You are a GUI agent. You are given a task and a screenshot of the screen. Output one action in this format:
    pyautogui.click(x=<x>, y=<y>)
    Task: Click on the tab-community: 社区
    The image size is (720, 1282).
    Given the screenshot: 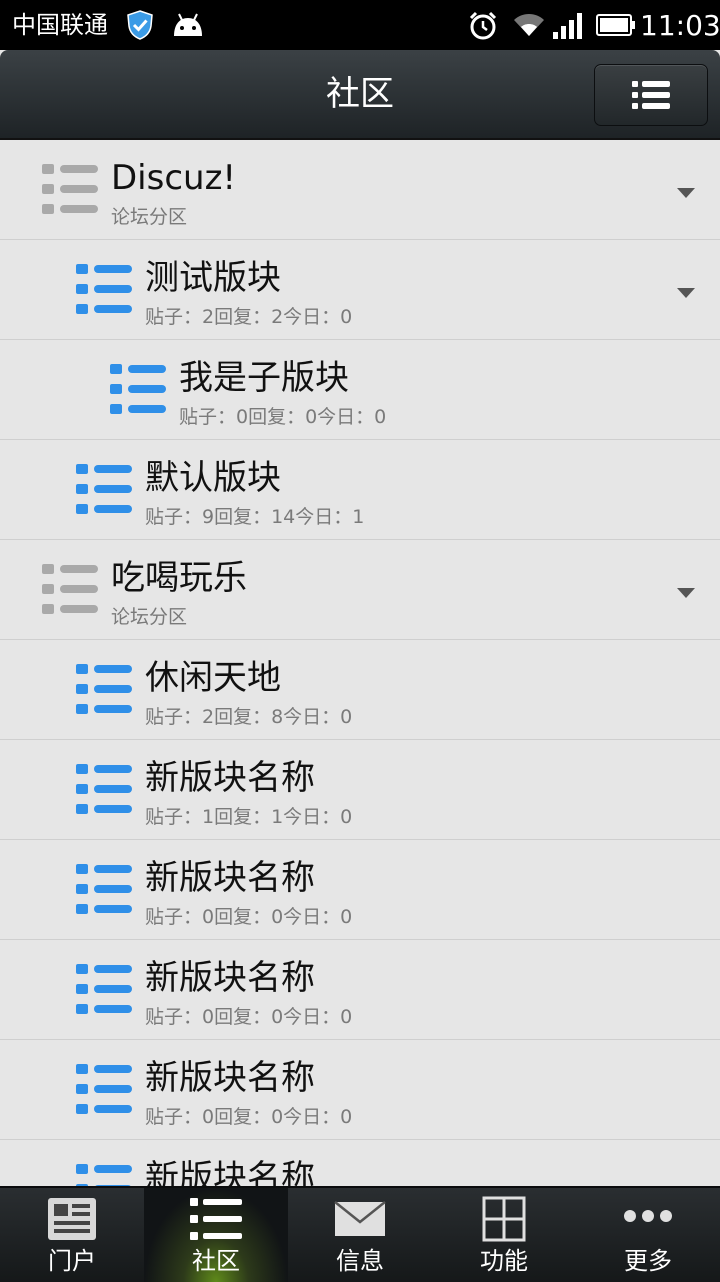 What is the action you would take?
    pyautogui.click(x=216, y=1235)
    